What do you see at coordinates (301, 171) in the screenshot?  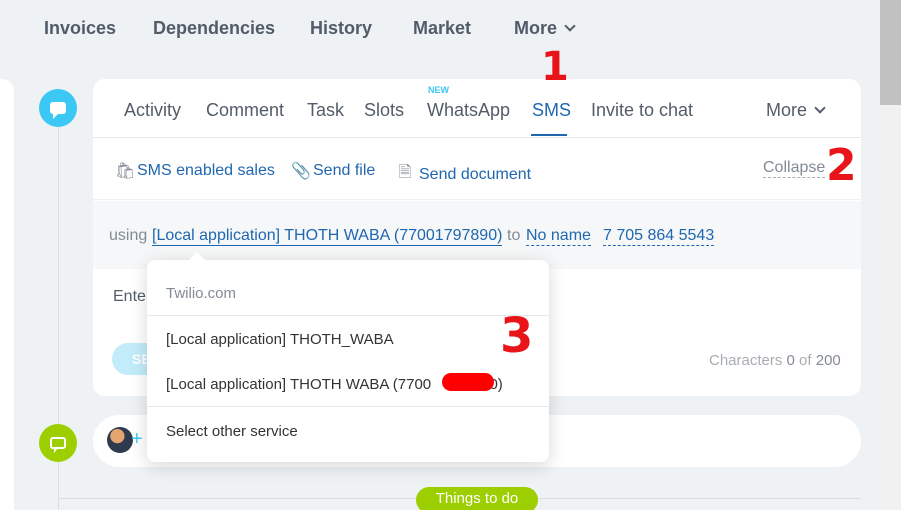 I see `paperclip-icon: 📎` at bounding box center [301, 171].